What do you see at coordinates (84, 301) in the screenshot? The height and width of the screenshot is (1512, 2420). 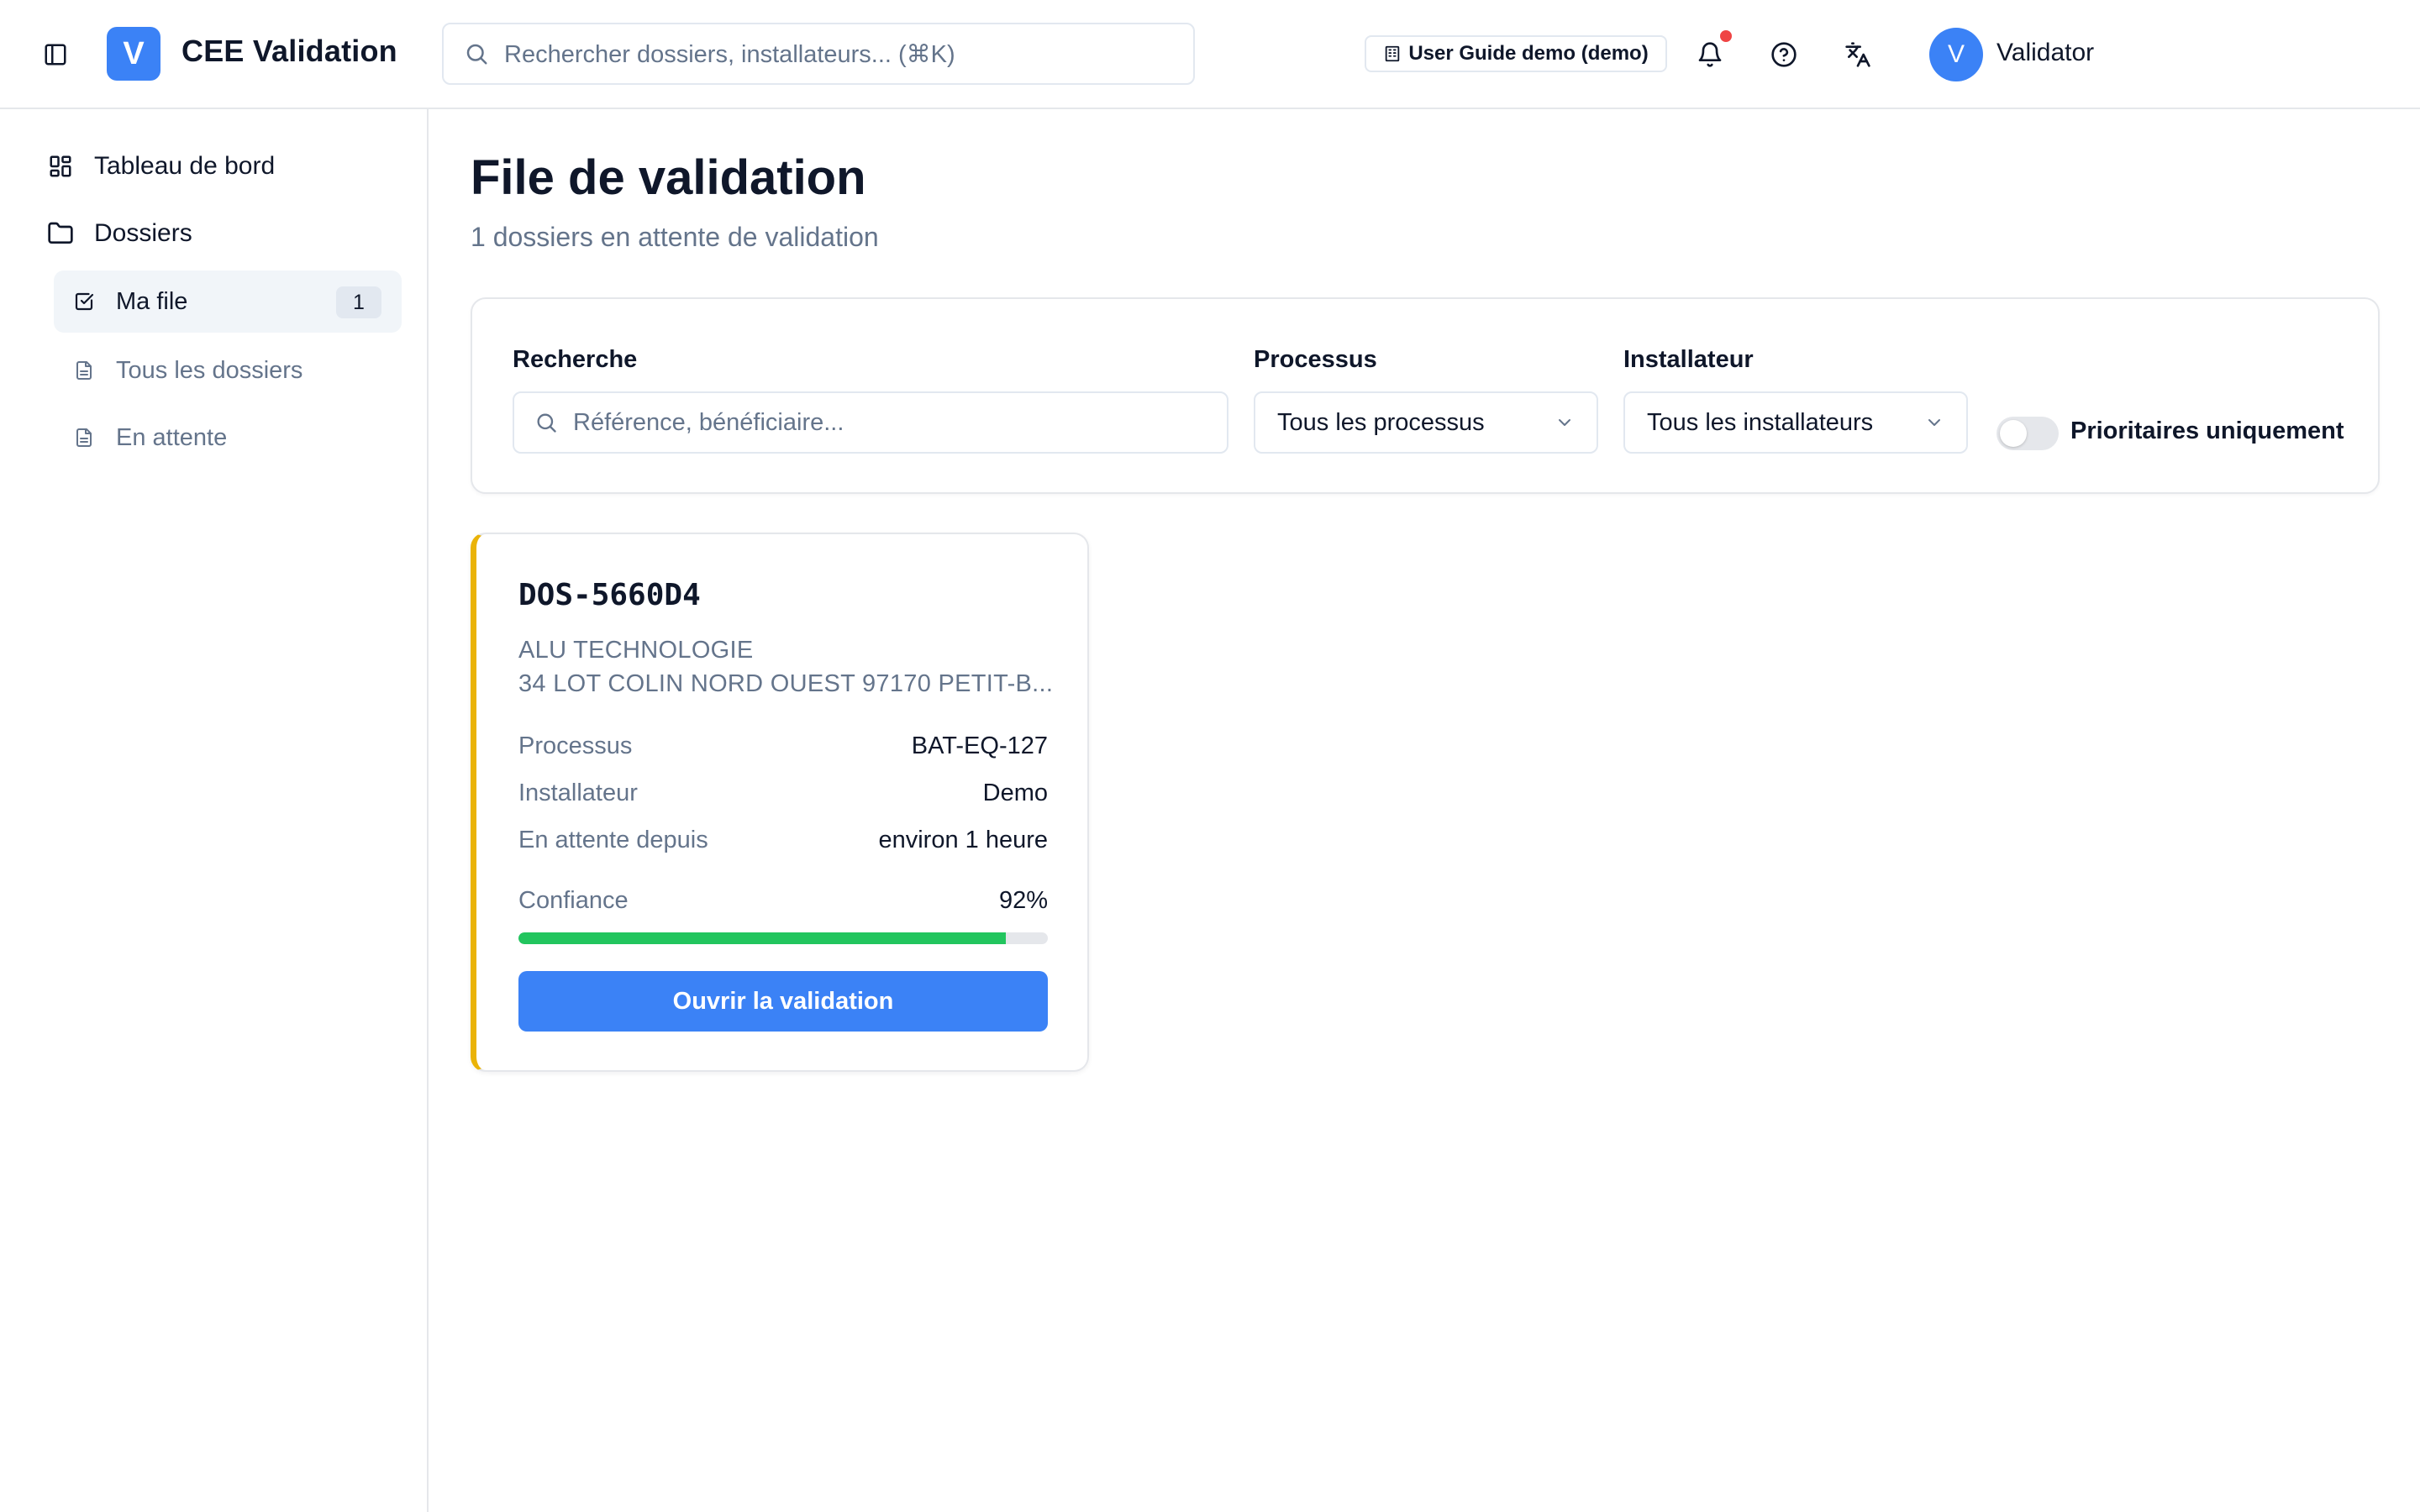 I see `check-square-icon` at bounding box center [84, 301].